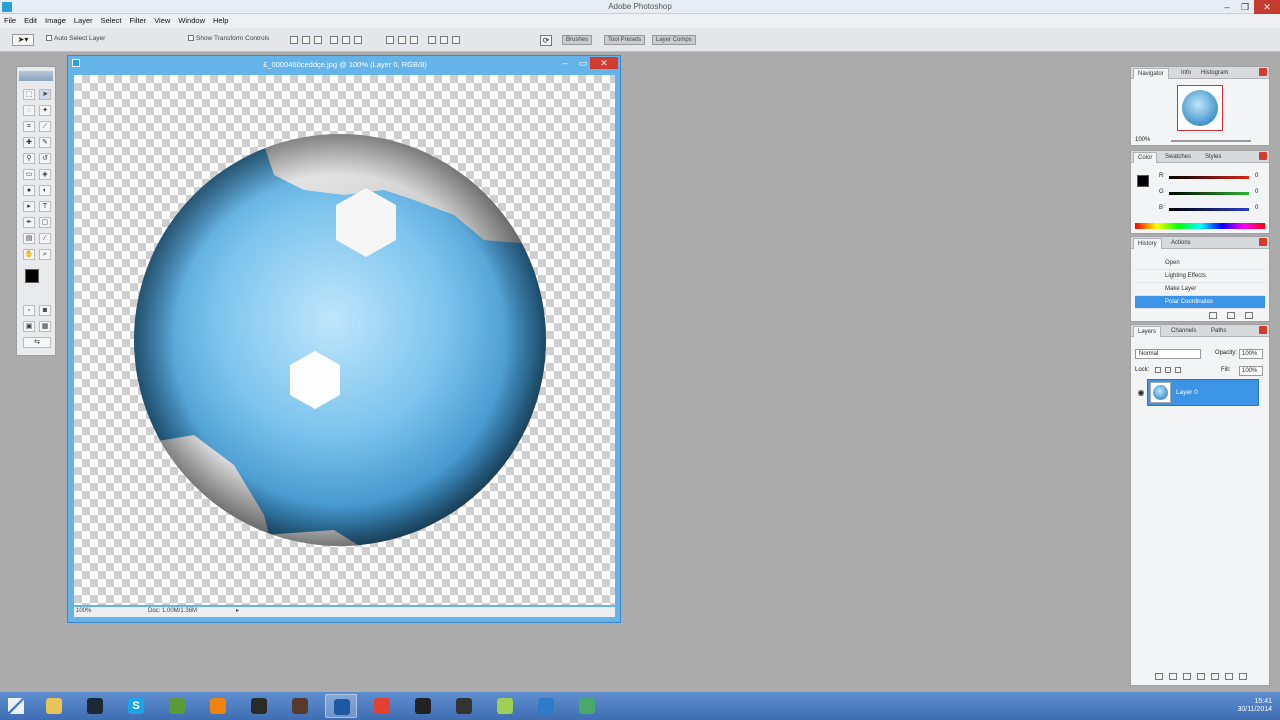 The width and height of the screenshot is (1280, 720). Describe the element at coordinates (45, 326) in the screenshot. I see `full-screen-mode-icon: ▦` at that location.